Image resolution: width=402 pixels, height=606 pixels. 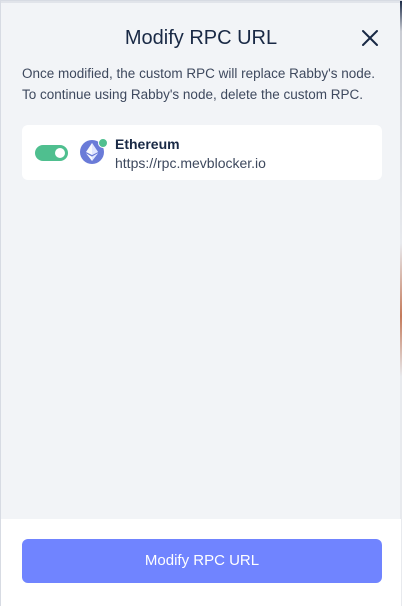 What do you see at coordinates (60, 153) in the screenshot?
I see `toggle-knob` at bounding box center [60, 153].